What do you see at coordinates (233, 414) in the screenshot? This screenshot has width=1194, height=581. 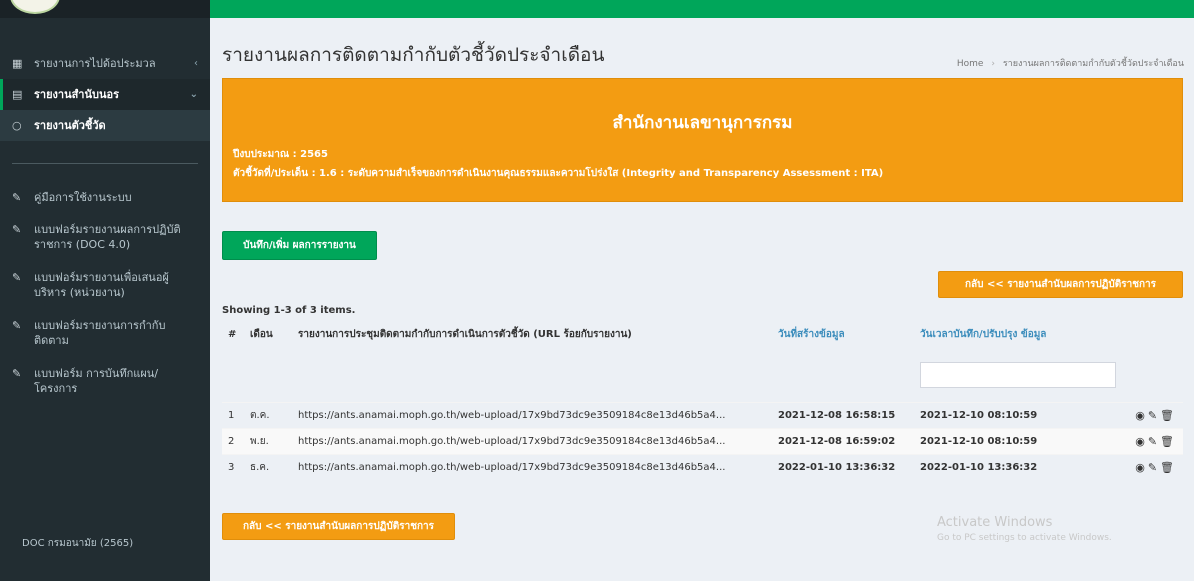 I see `row-num: 1` at bounding box center [233, 414].